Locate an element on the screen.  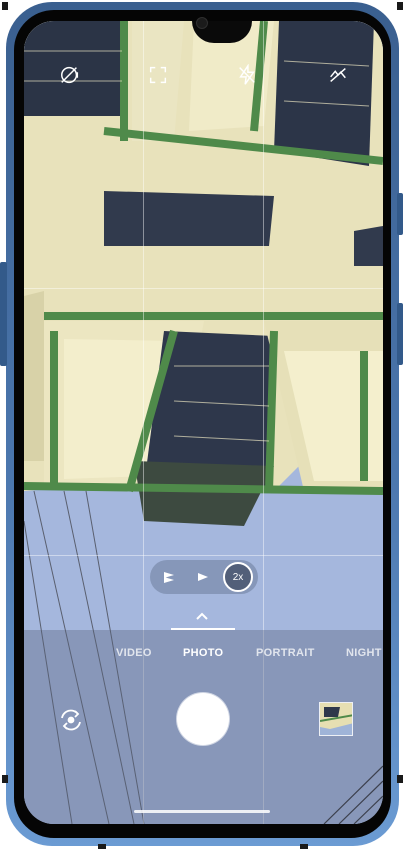
side-button-left is located at coordinates (3, 314).